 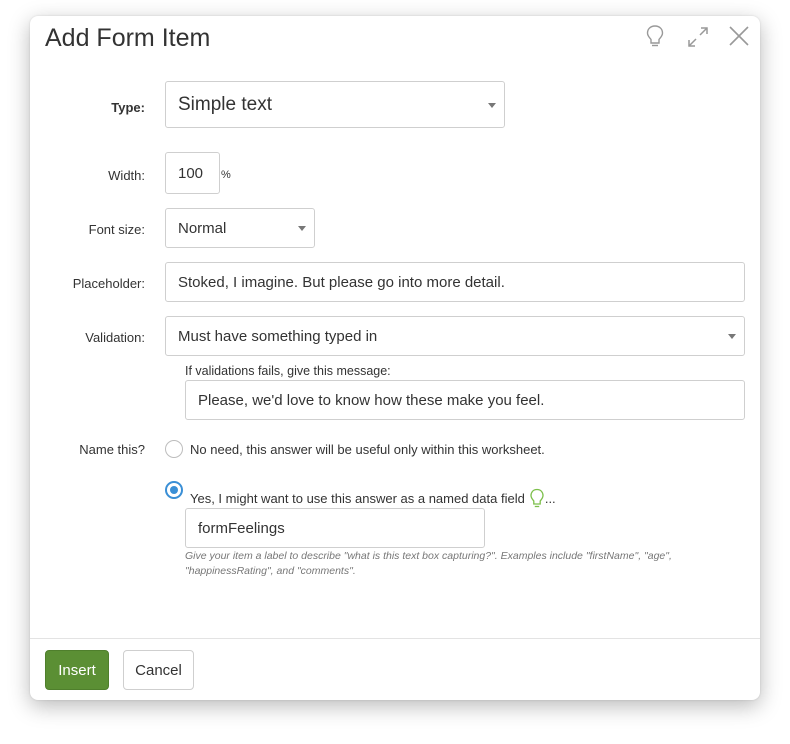 What do you see at coordinates (698, 39) in the screenshot?
I see `expand-icon` at bounding box center [698, 39].